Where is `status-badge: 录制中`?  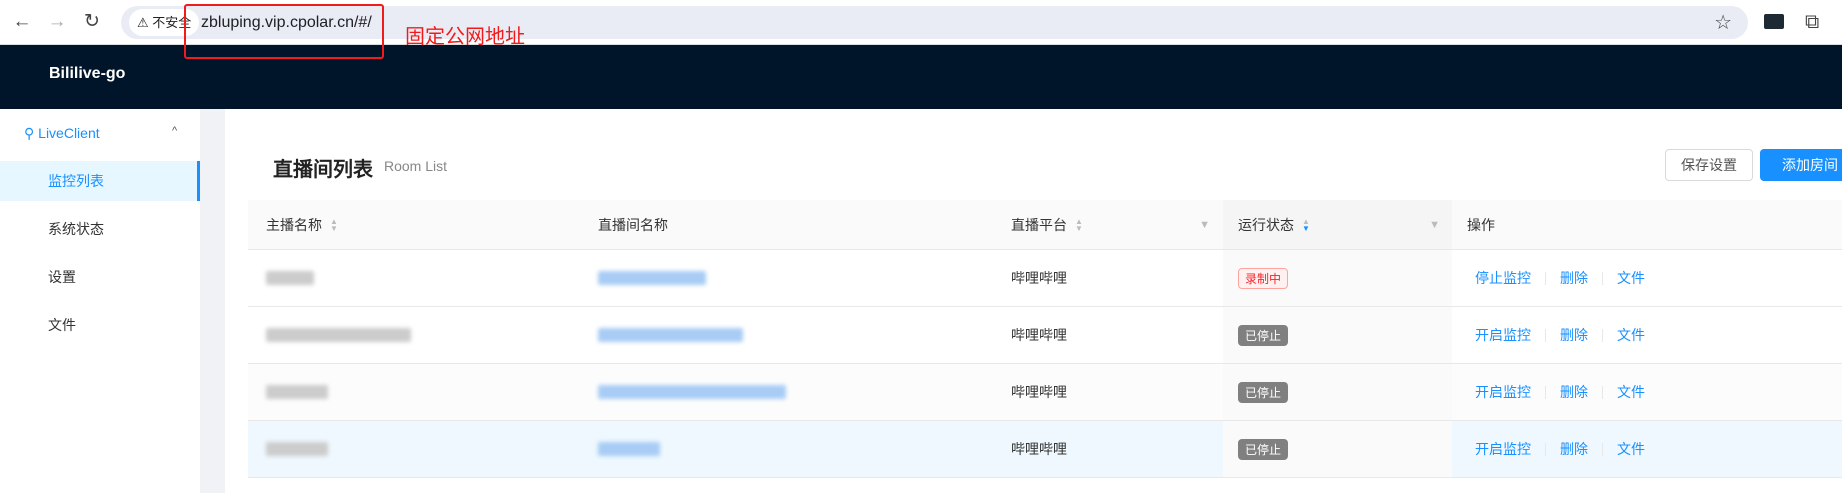 status-badge: 录制中 is located at coordinates (1263, 278).